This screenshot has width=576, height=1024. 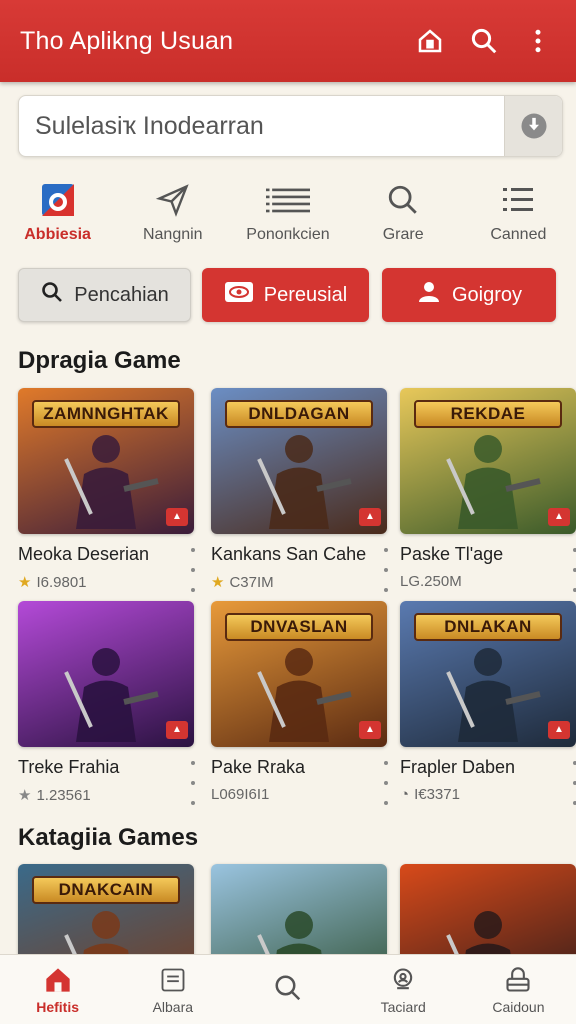 I want to click on app-bar: Tho Aplikng Usuan, so click(x=288, y=41).